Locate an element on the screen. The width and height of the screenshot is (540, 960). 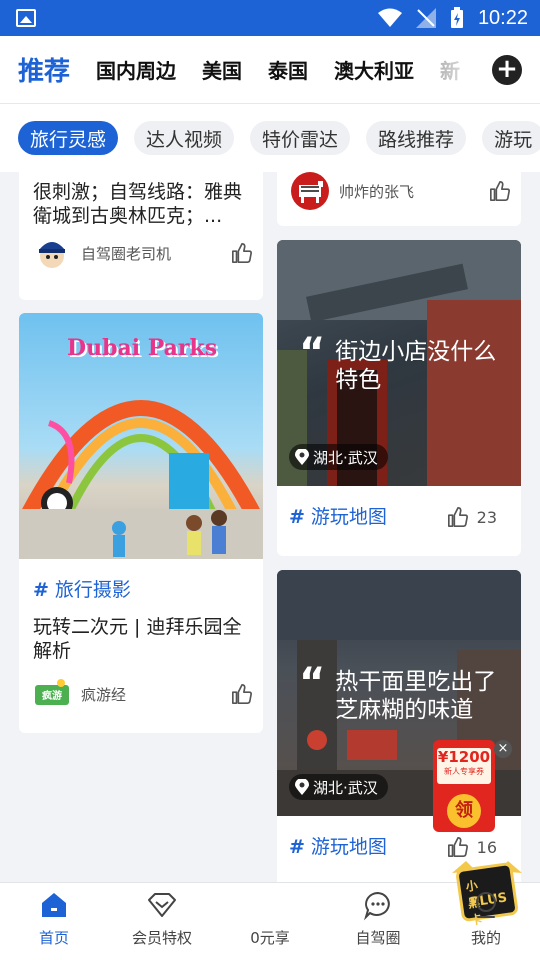
tag-label: 旅行摄影 is located at coordinates (92, 590).